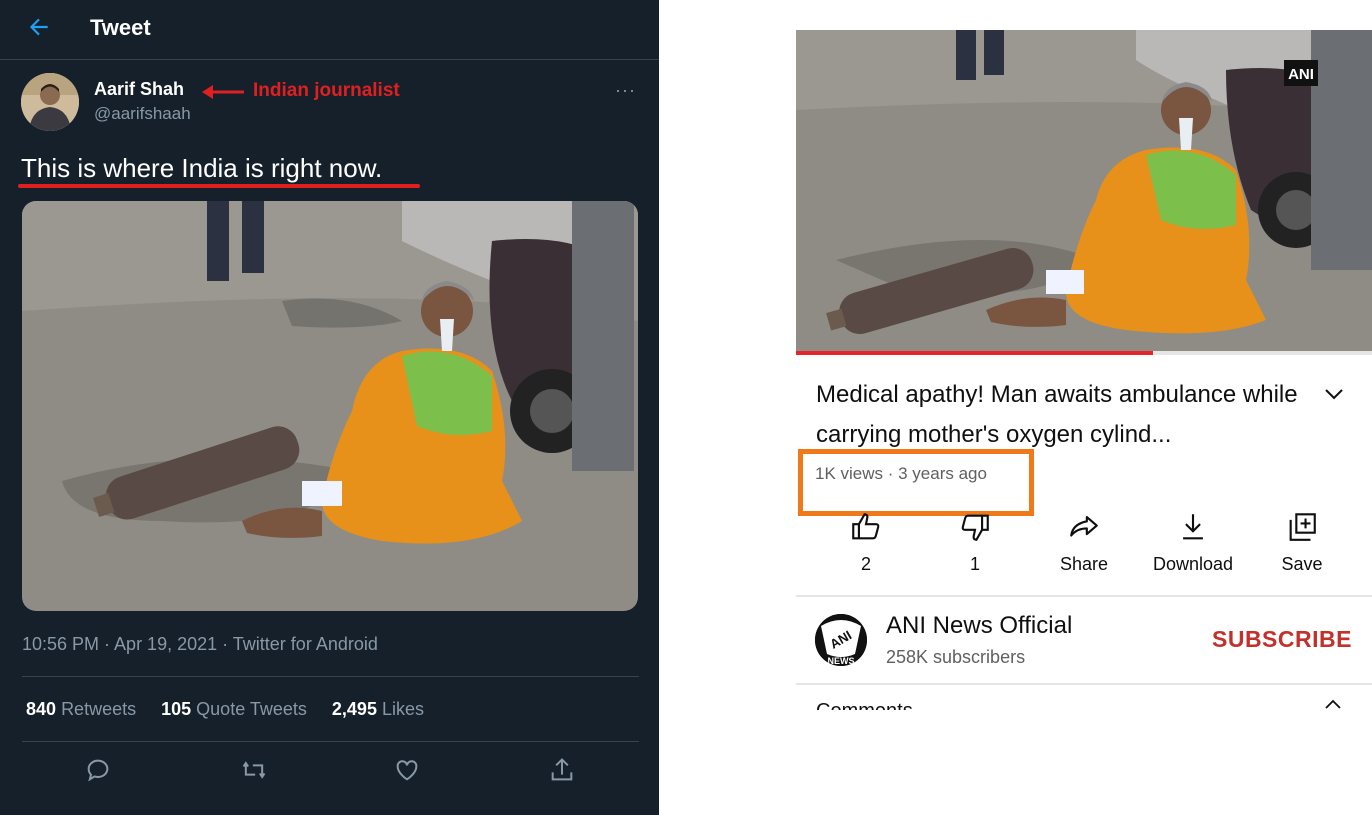  What do you see at coordinates (50, 102) in the screenshot?
I see `avatar` at bounding box center [50, 102].